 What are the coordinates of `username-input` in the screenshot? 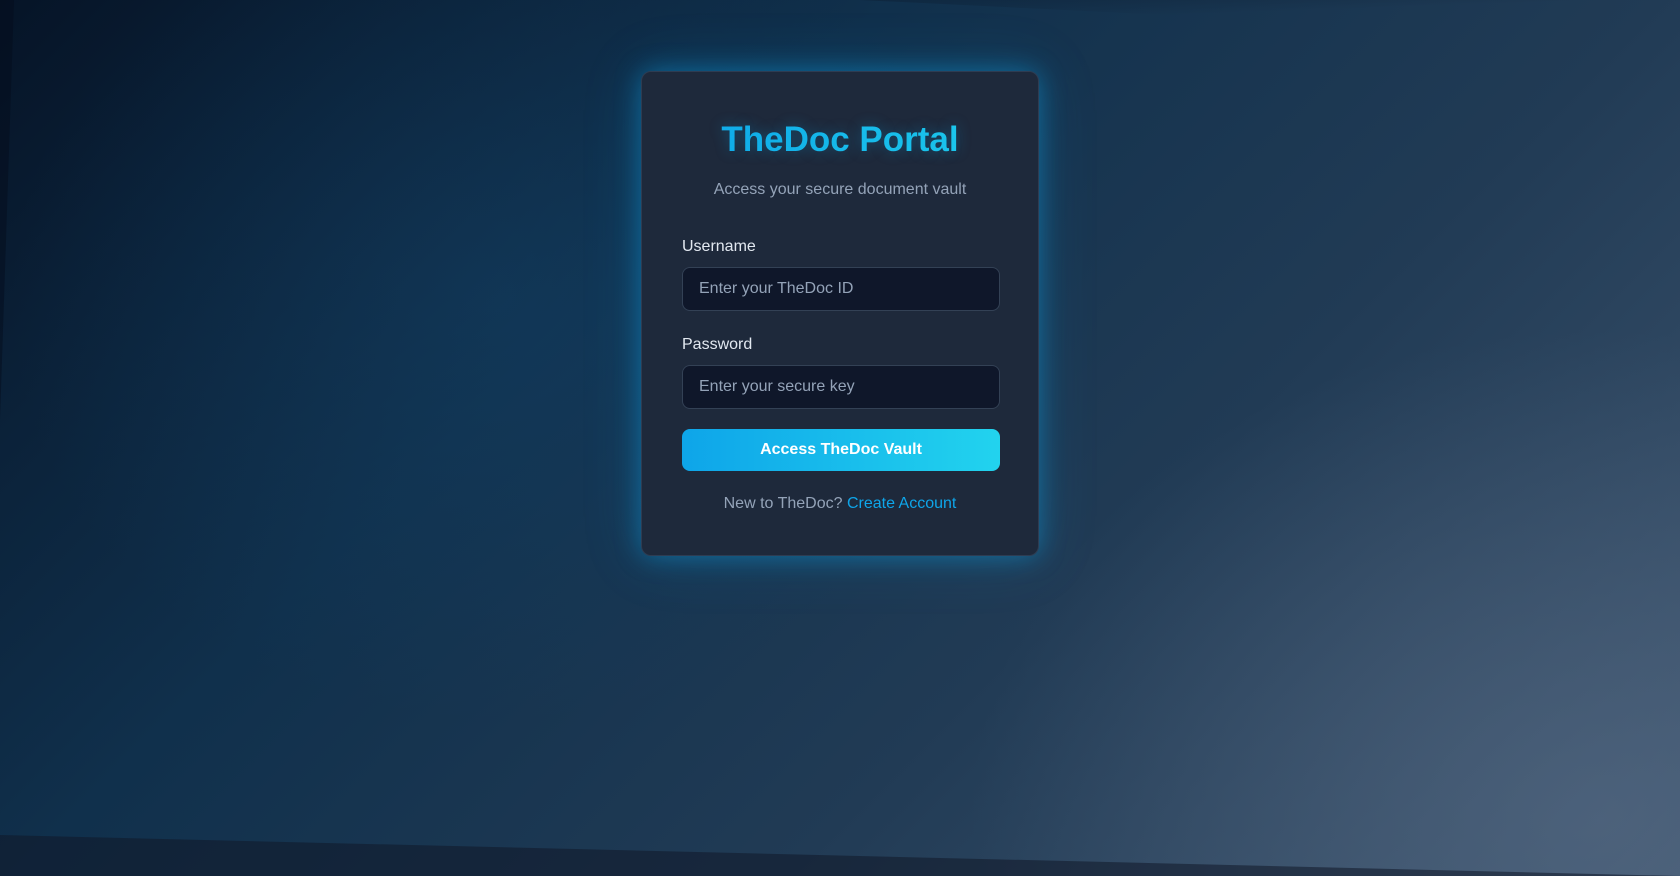 It's located at (841, 289).